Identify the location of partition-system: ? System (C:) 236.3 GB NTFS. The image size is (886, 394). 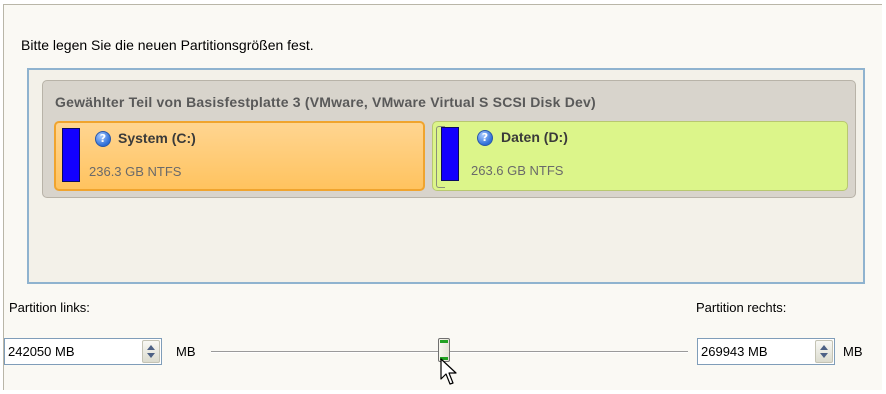
(239, 156).